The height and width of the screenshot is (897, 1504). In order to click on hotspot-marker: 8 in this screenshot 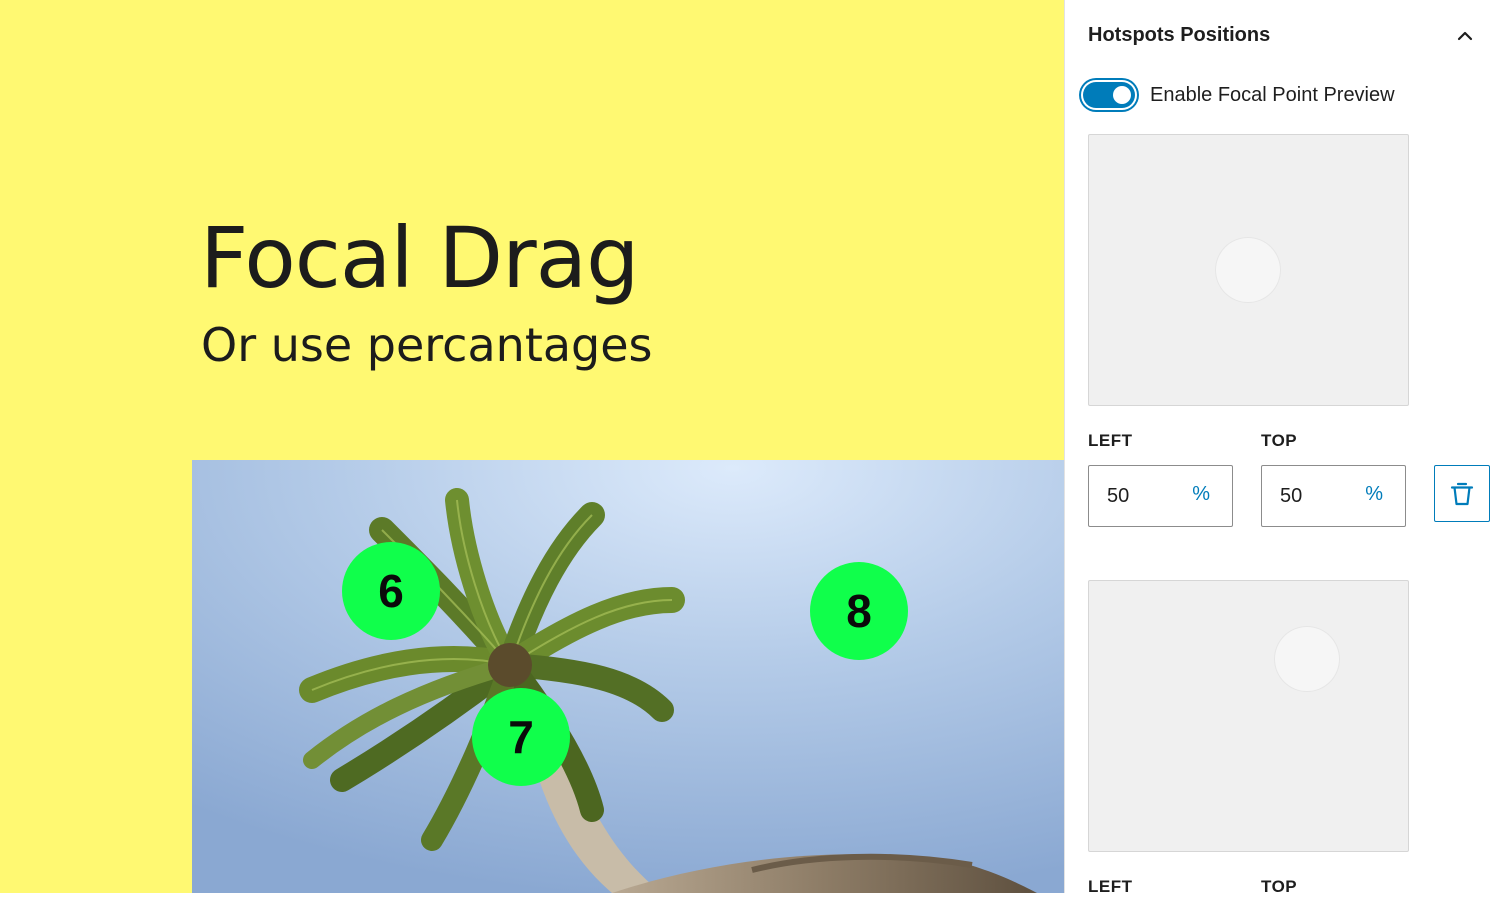, I will do `click(859, 611)`.